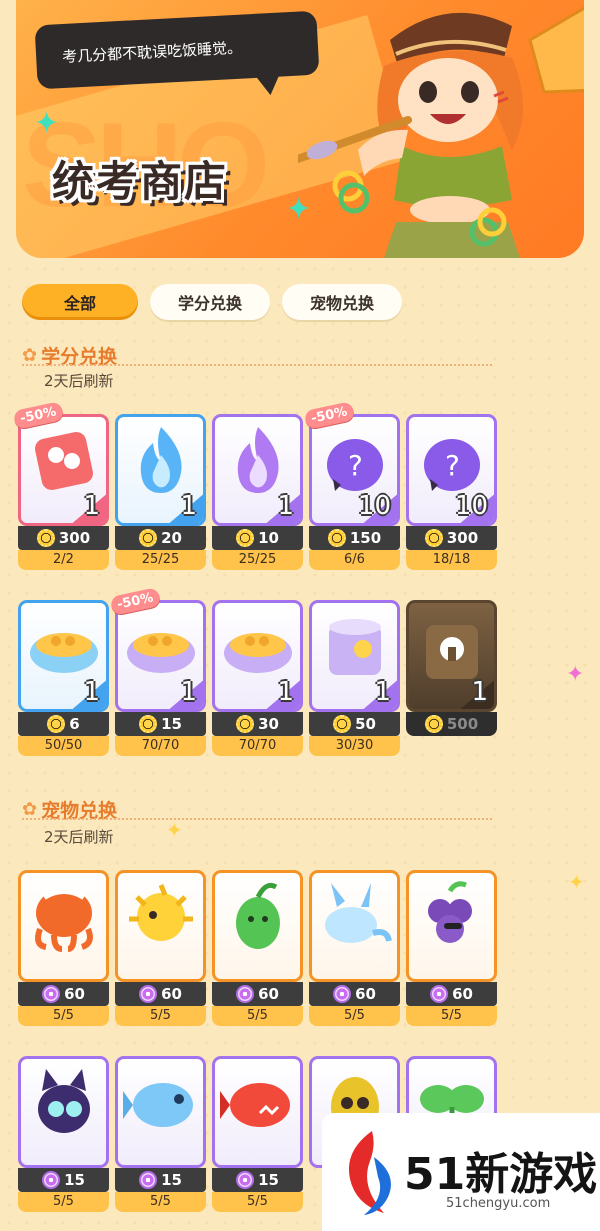  What do you see at coordinates (158, 1105) in the screenshot?
I see `blue-fish-pet-icon` at bounding box center [158, 1105].